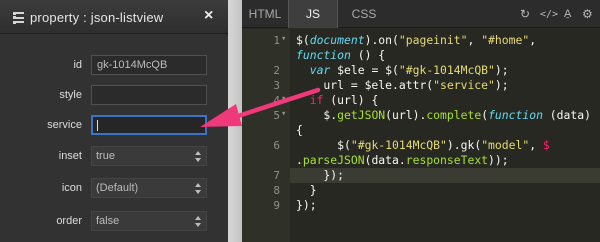 This screenshot has width=600, height=242. What do you see at coordinates (549, 15) in the screenshot?
I see `code-icon: </>` at bounding box center [549, 15].